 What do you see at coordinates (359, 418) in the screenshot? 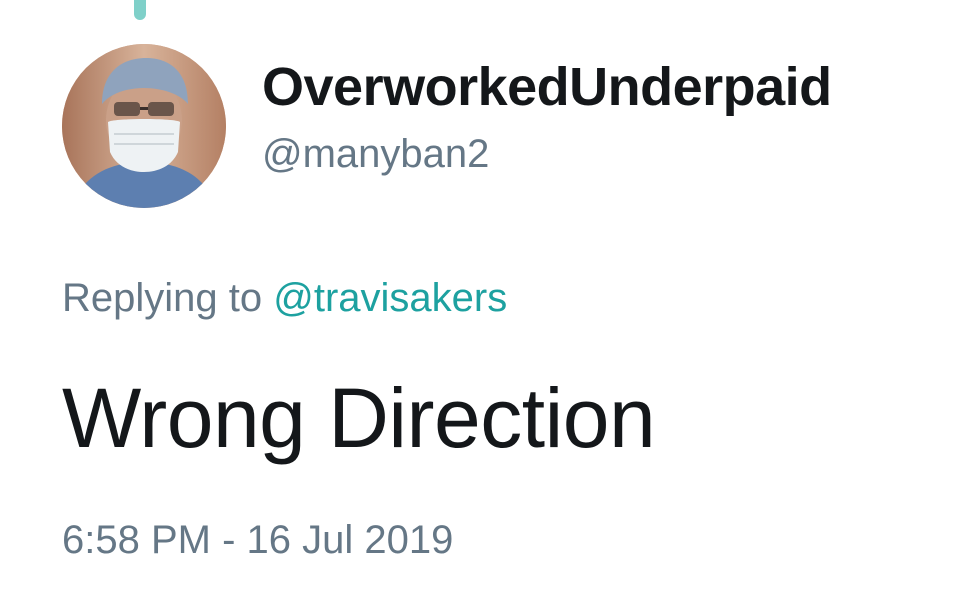
I see `tweet-text: Wrong Direction` at bounding box center [359, 418].